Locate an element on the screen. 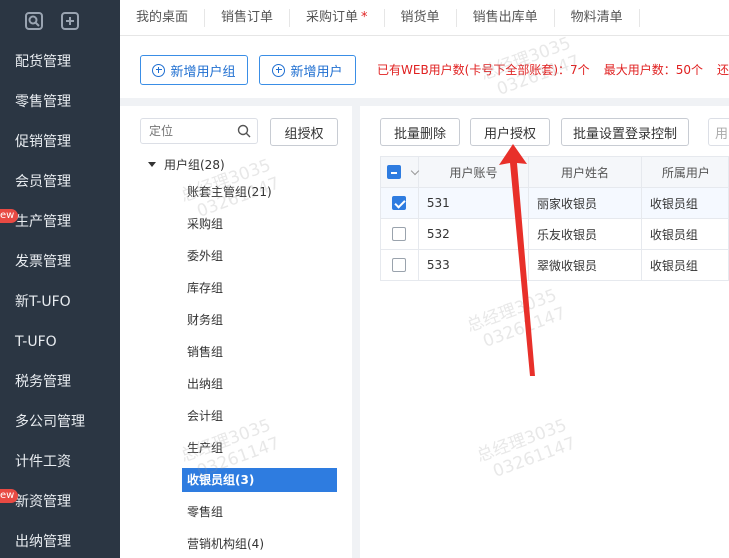  table-row: 531 丽家收银员 收银员组 is located at coordinates (554, 203).